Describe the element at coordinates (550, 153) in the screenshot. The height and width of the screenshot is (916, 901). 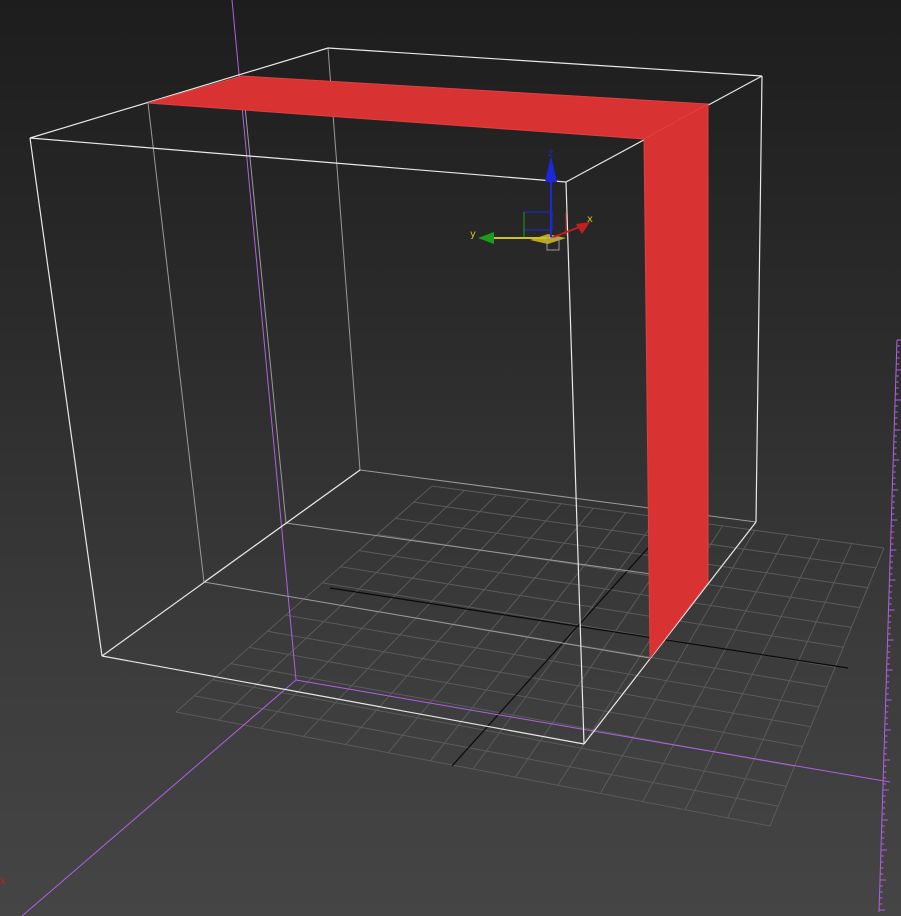
I see `gizmo-z-label: z` at that location.